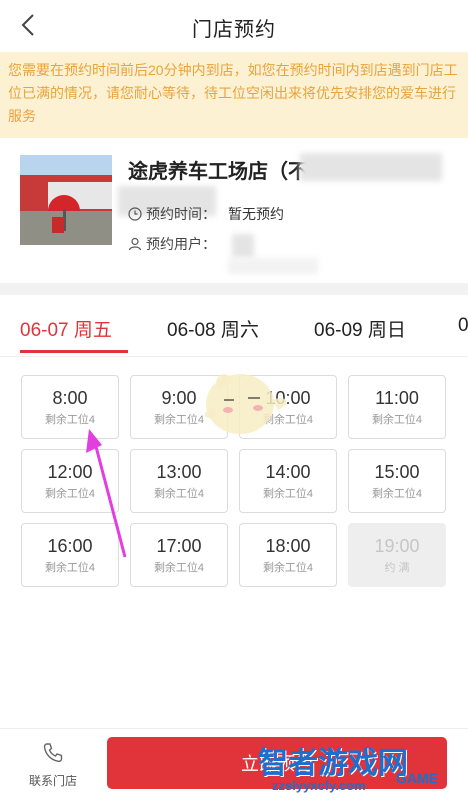 This screenshot has width=468, height=800. I want to click on slot-1700: 17:00 剩余工位4, so click(179, 555).